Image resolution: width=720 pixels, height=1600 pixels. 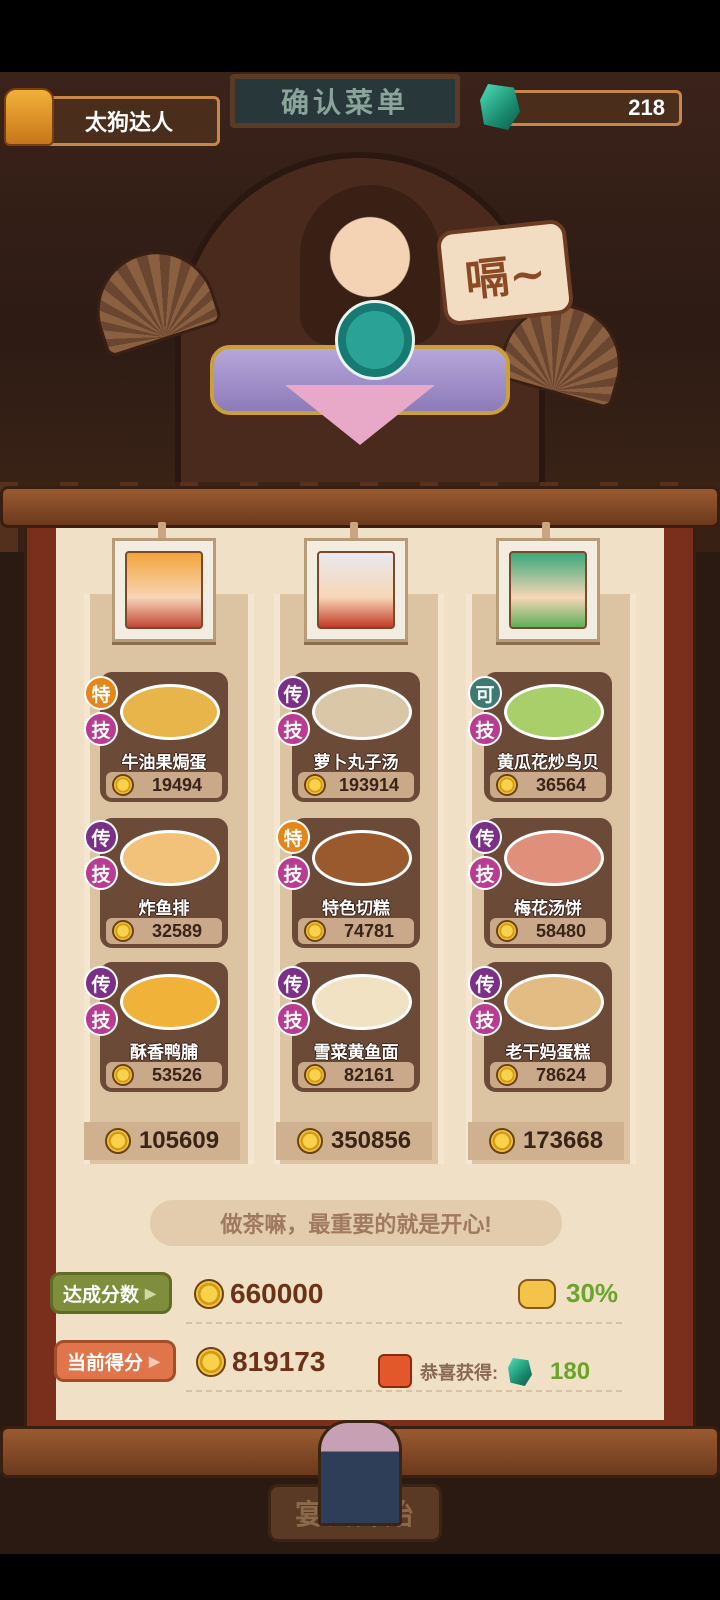 What do you see at coordinates (505, 1372) in the screenshot?
I see `reward-info: 恭喜获得: 180` at bounding box center [505, 1372].